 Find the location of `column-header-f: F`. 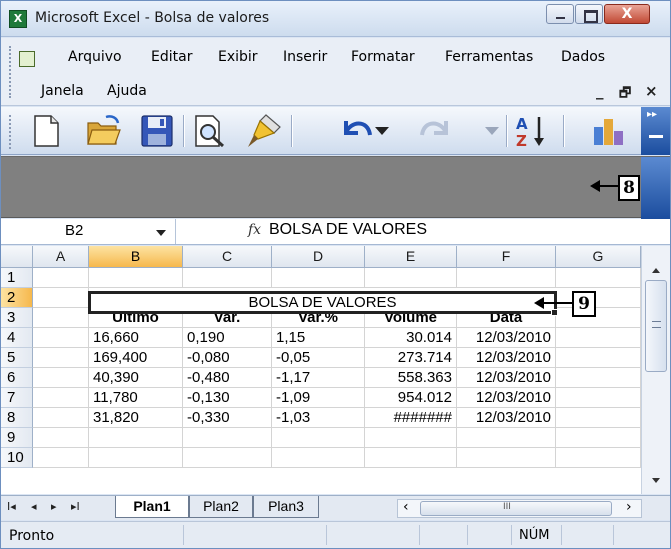

column-header-f: F is located at coordinates (506, 257).